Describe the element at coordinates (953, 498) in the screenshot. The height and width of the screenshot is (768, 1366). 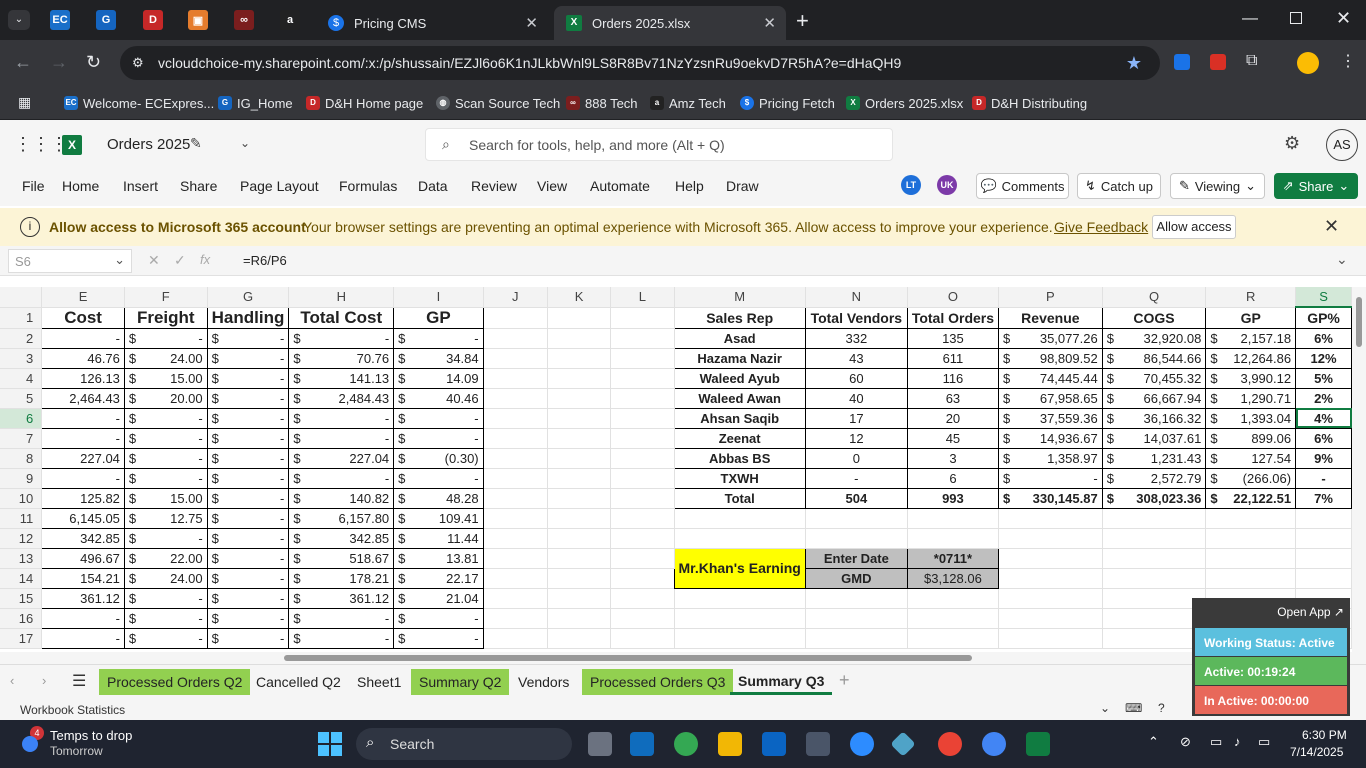
I see `cell: 993` at that location.